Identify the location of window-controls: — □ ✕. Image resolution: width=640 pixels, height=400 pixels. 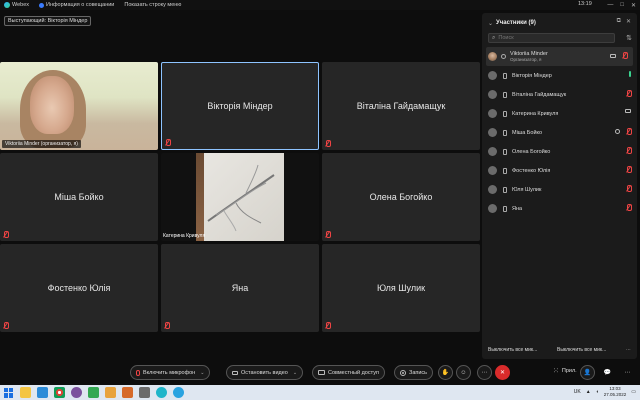
(621, 5).